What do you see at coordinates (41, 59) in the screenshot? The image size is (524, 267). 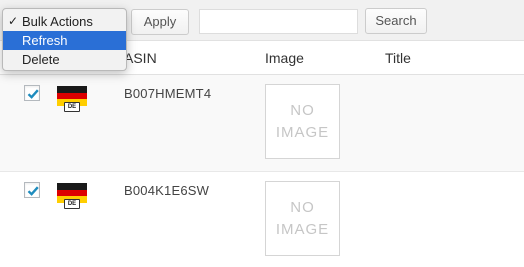 I see `menu-item-label: Delete` at bounding box center [41, 59].